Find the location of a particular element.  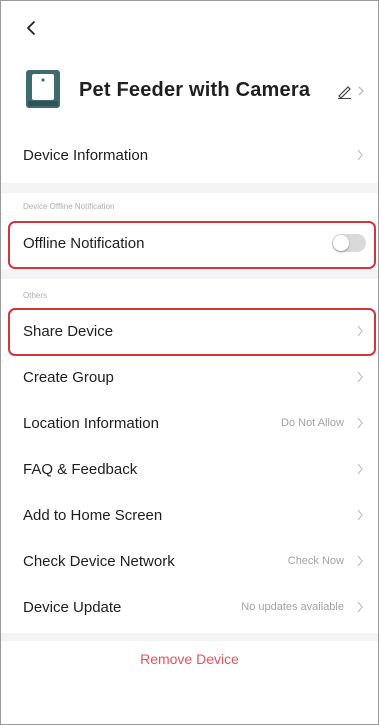

faq-feedback-row: FAQ & Feedback is located at coordinates (189, 469).